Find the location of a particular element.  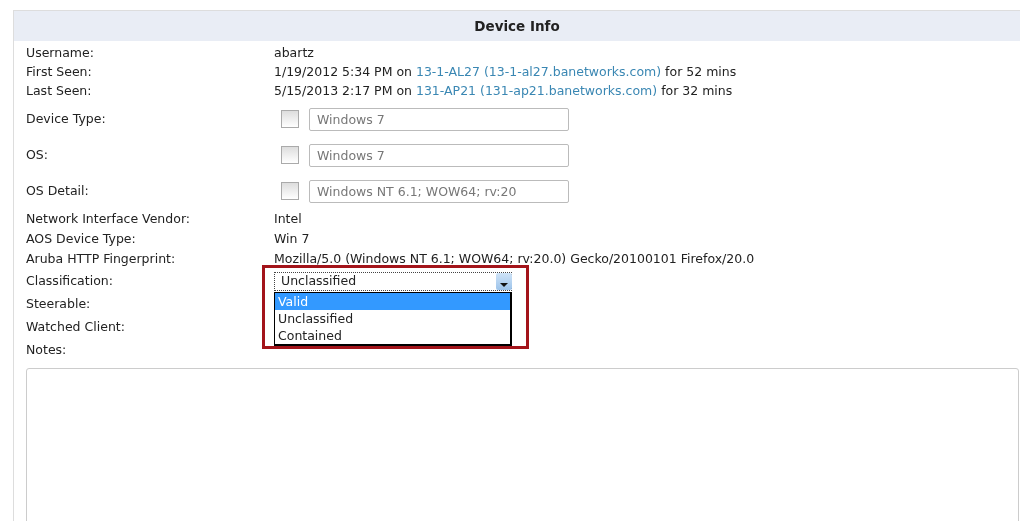

device-link: 13-1-AL27 (13-1-al27.banetworks.com) is located at coordinates (538, 72).